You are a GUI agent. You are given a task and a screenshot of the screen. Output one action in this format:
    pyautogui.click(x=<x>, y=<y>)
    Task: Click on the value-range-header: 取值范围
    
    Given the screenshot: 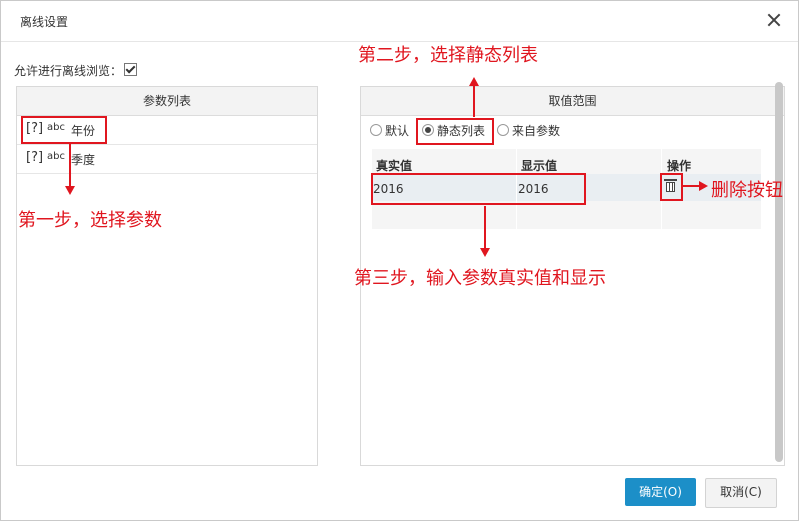 What is the action you would take?
    pyautogui.click(x=572, y=101)
    